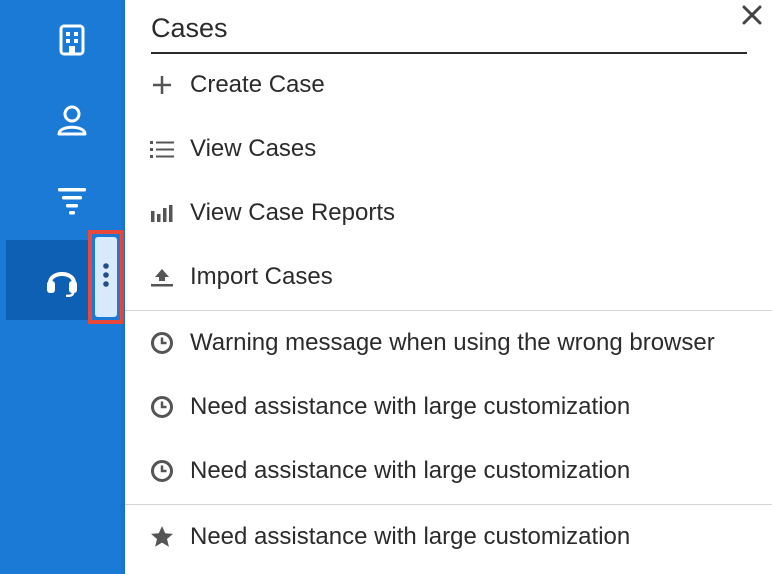  Describe the element at coordinates (449, 31) in the screenshot. I see `menu-title: Cases` at that location.